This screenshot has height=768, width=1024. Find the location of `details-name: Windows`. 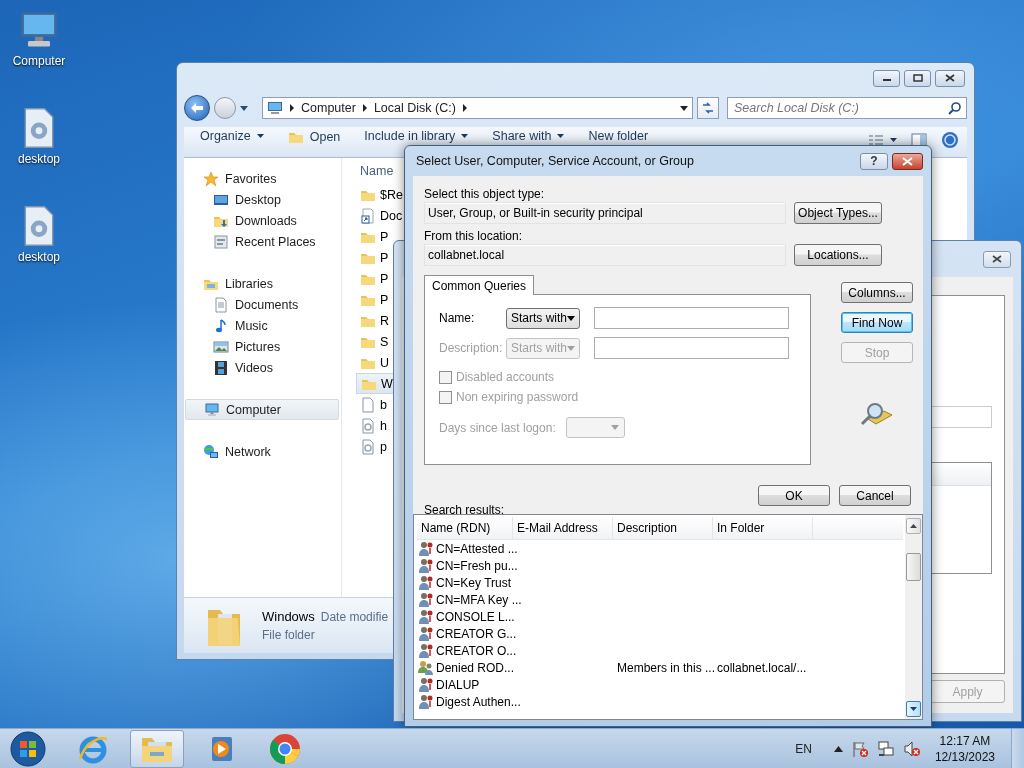

details-name: Windows is located at coordinates (288, 616).